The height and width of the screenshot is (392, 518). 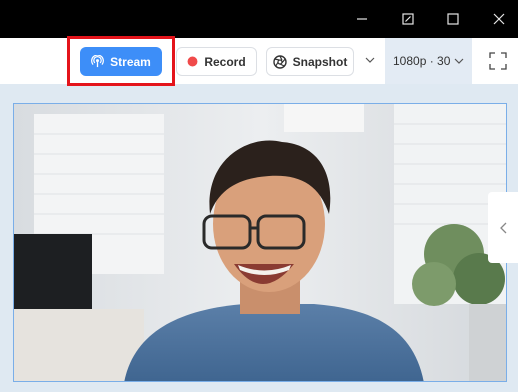 I want to click on side-panel-toggle, so click(x=503, y=227).